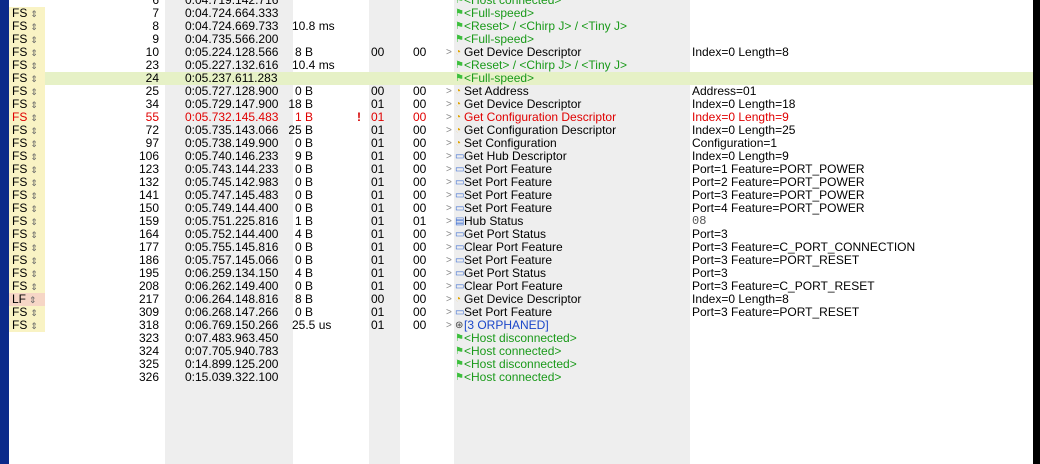  Describe the element at coordinates (152, 104) in the screenshot. I see `record-index: 34` at that location.